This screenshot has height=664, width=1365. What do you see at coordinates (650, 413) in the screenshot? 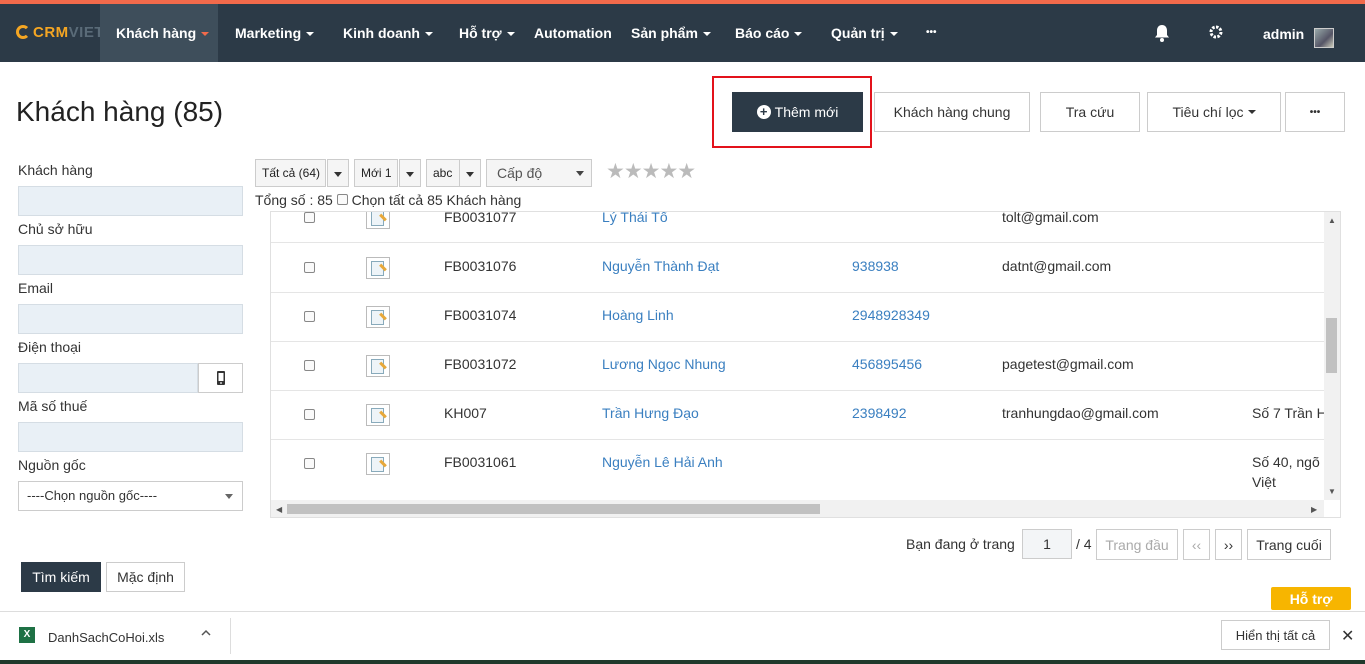
I see `customer-name-link: Trần Hưng Đạo` at bounding box center [650, 413].